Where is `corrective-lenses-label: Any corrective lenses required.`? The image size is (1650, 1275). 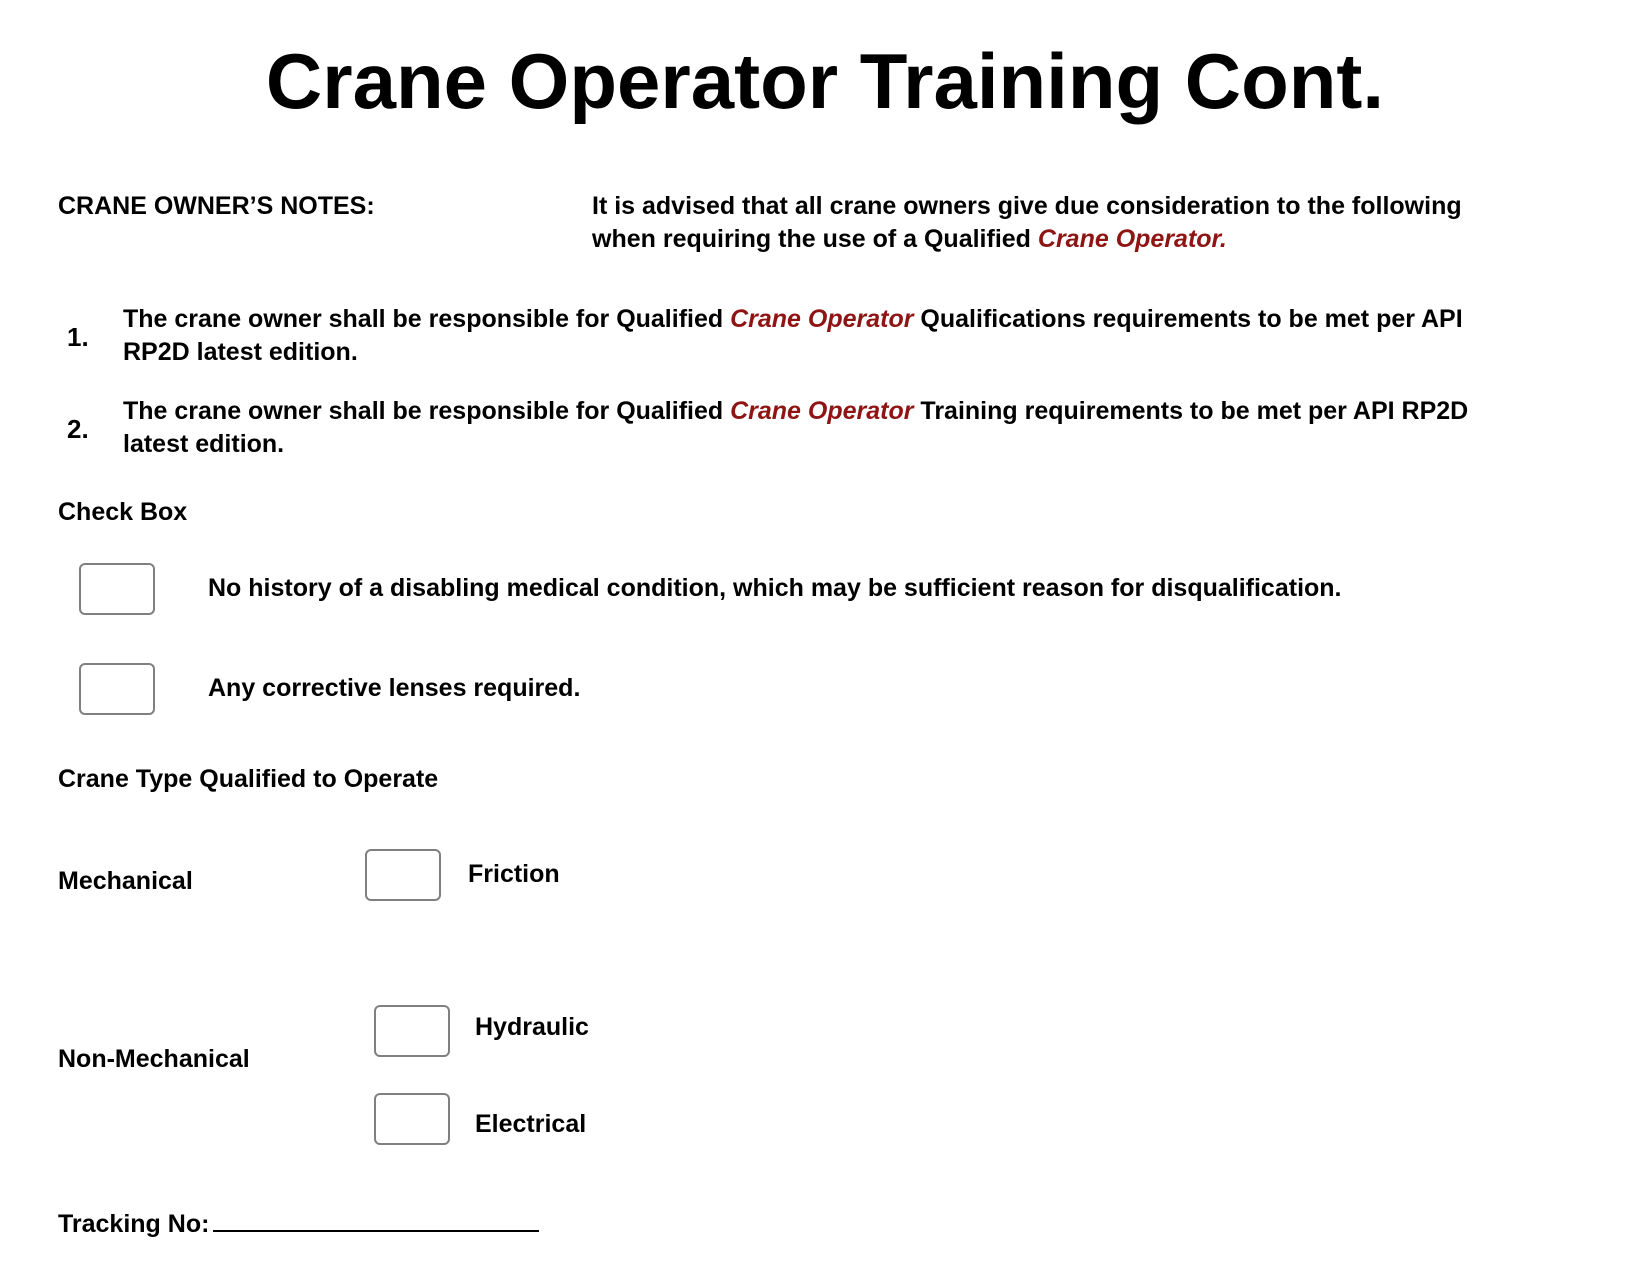 corrective-lenses-label: Any corrective lenses required. is located at coordinates (394, 688).